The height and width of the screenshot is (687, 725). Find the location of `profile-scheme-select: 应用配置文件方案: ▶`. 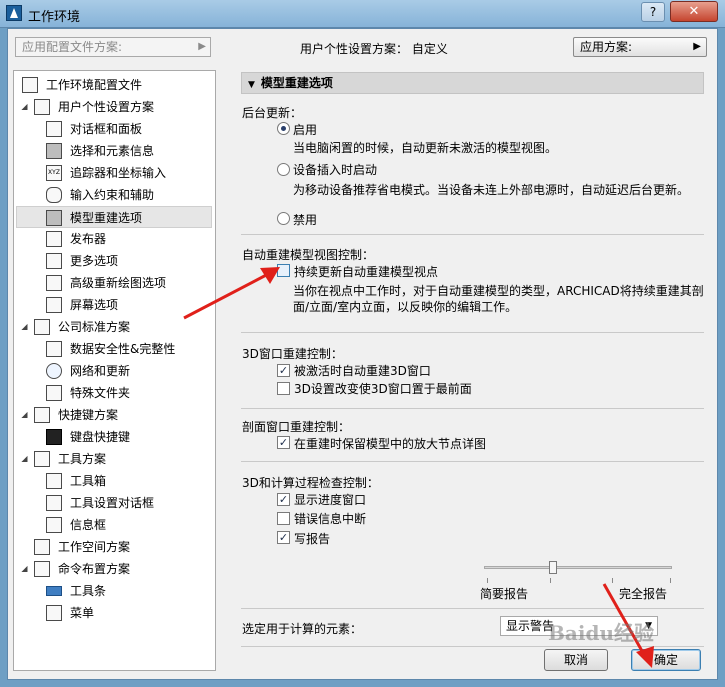

profile-scheme-select: 应用配置文件方案: ▶ is located at coordinates (113, 47).